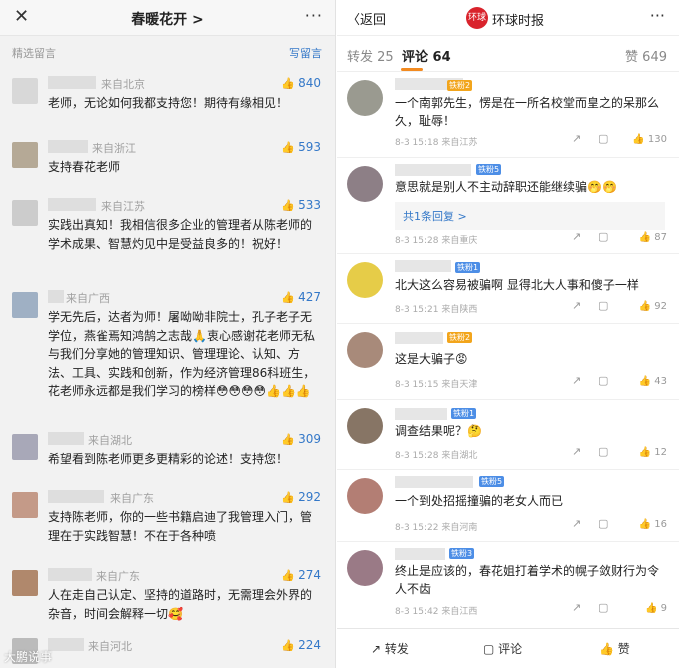 This screenshot has height=668, width=679. I want to click on account-name: 环球时报, so click(518, 19).